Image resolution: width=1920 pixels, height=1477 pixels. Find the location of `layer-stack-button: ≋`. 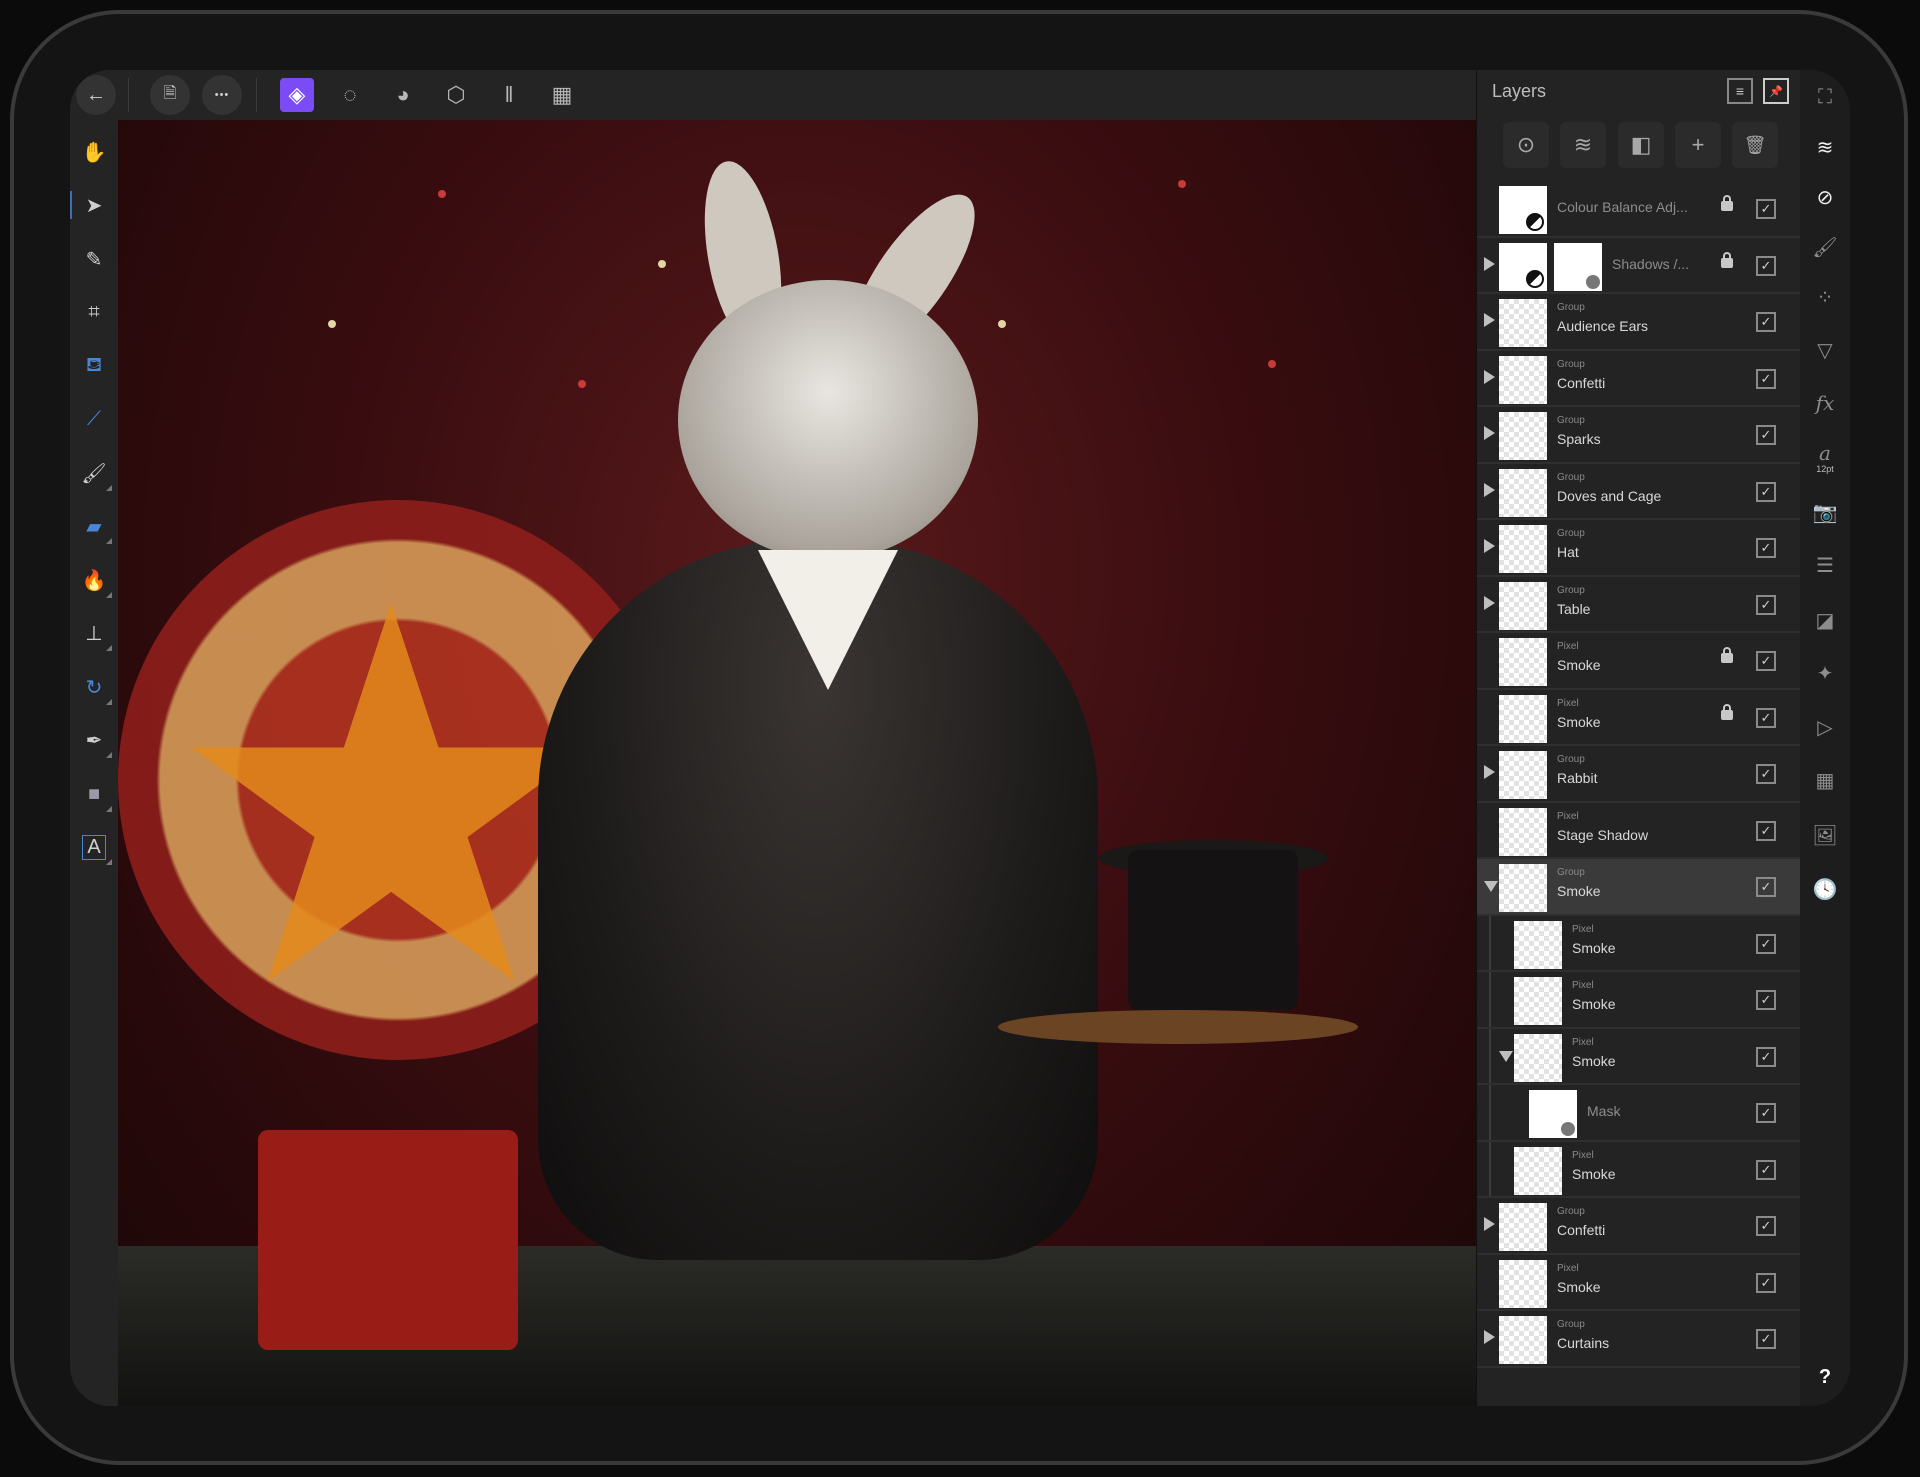

layer-stack-button: ≋ is located at coordinates (1583, 145).